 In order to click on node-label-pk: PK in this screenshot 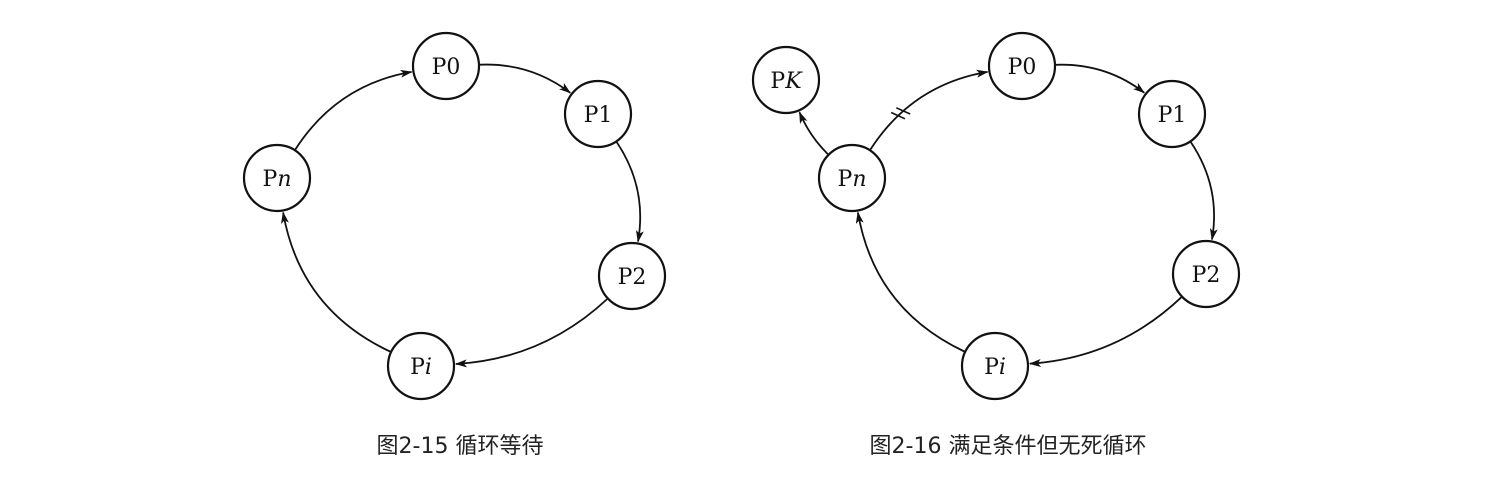, I will do `click(786, 81)`.